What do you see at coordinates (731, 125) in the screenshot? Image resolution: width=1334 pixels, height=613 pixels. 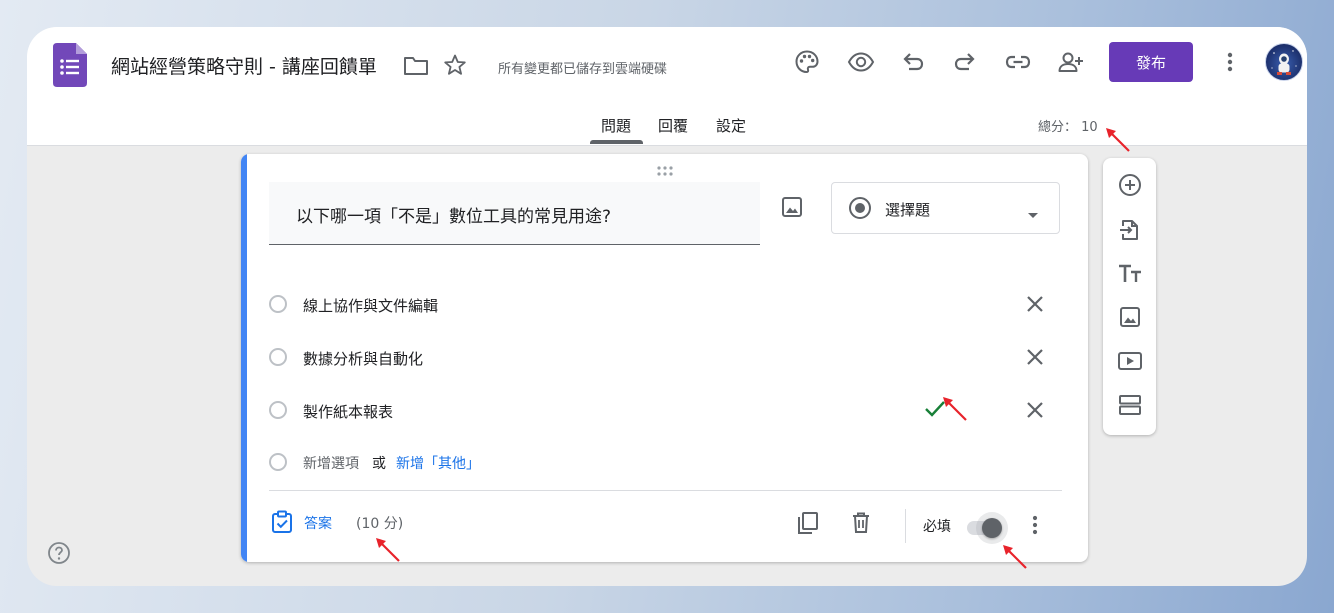 I see `tab-settings: 設定` at bounding box center [731, 125].